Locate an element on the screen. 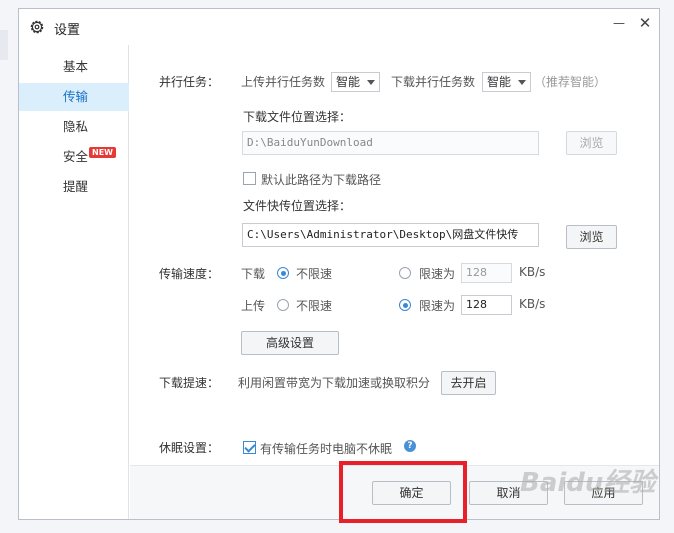  download-browse-button: 浏览 is located at coordinates (591, 143).